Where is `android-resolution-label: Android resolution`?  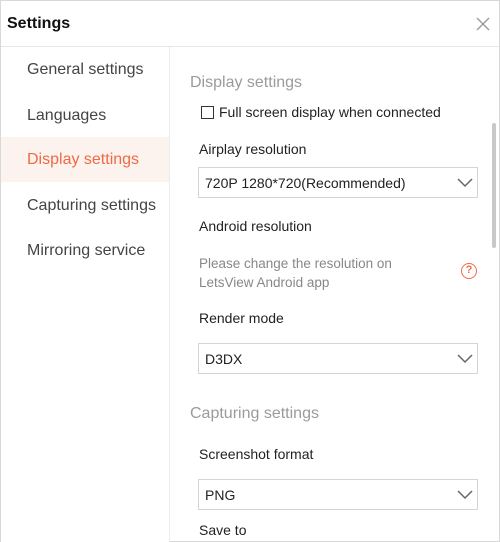 android-resolution-label: Android resolution is located at coordinates (255, 226).